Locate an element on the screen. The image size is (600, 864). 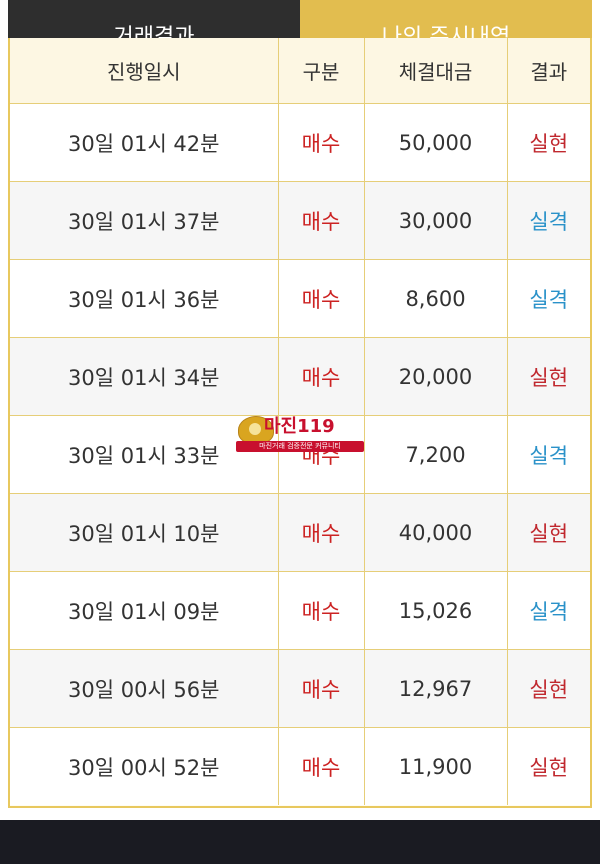
row-datetime: 30일 01시 34분 is located at coordinates (144, 376).